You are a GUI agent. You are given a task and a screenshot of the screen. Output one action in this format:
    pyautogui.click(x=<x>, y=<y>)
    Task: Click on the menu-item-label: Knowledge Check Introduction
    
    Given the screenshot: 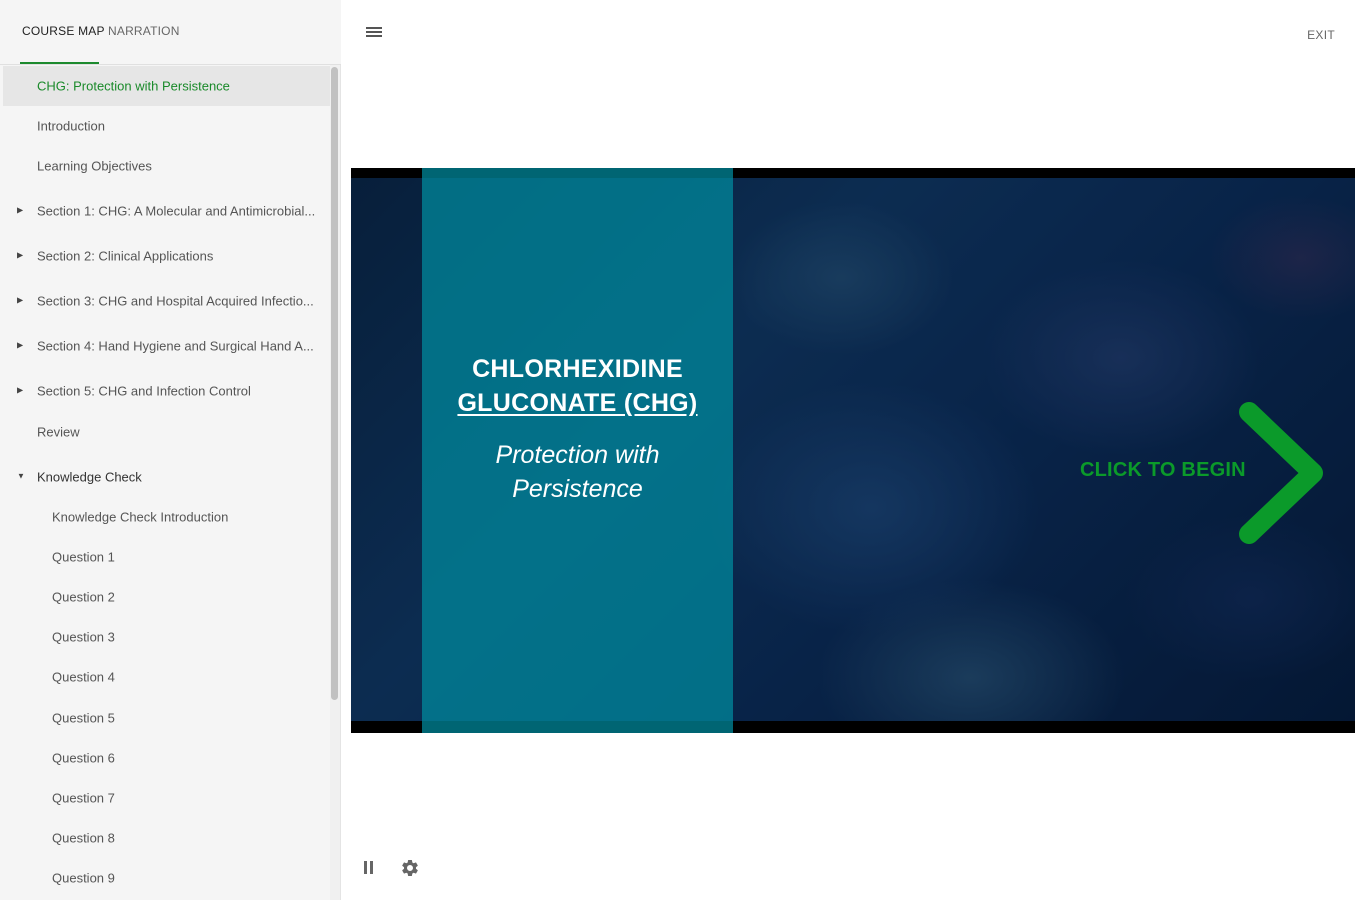 What is the action you would take?
    pyautogui.click(x=140, y=517)
    